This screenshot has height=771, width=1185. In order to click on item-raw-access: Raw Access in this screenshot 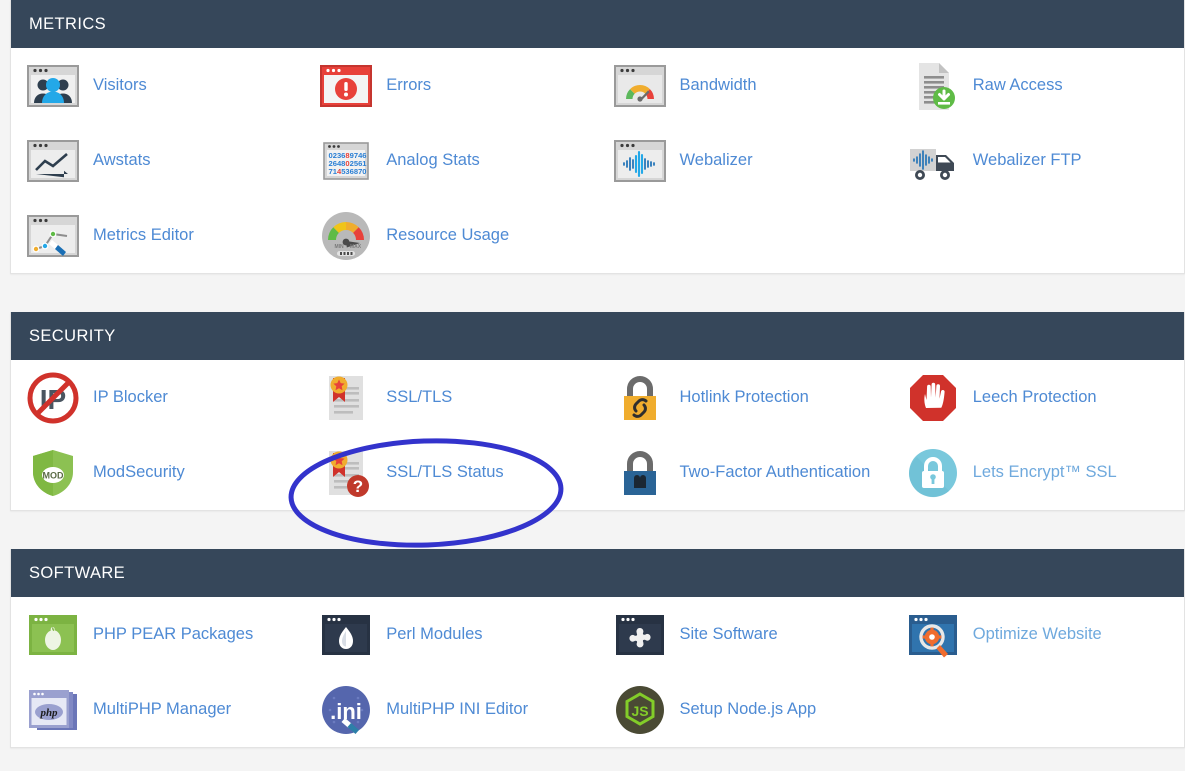, I will do `click(1037, 85)`.